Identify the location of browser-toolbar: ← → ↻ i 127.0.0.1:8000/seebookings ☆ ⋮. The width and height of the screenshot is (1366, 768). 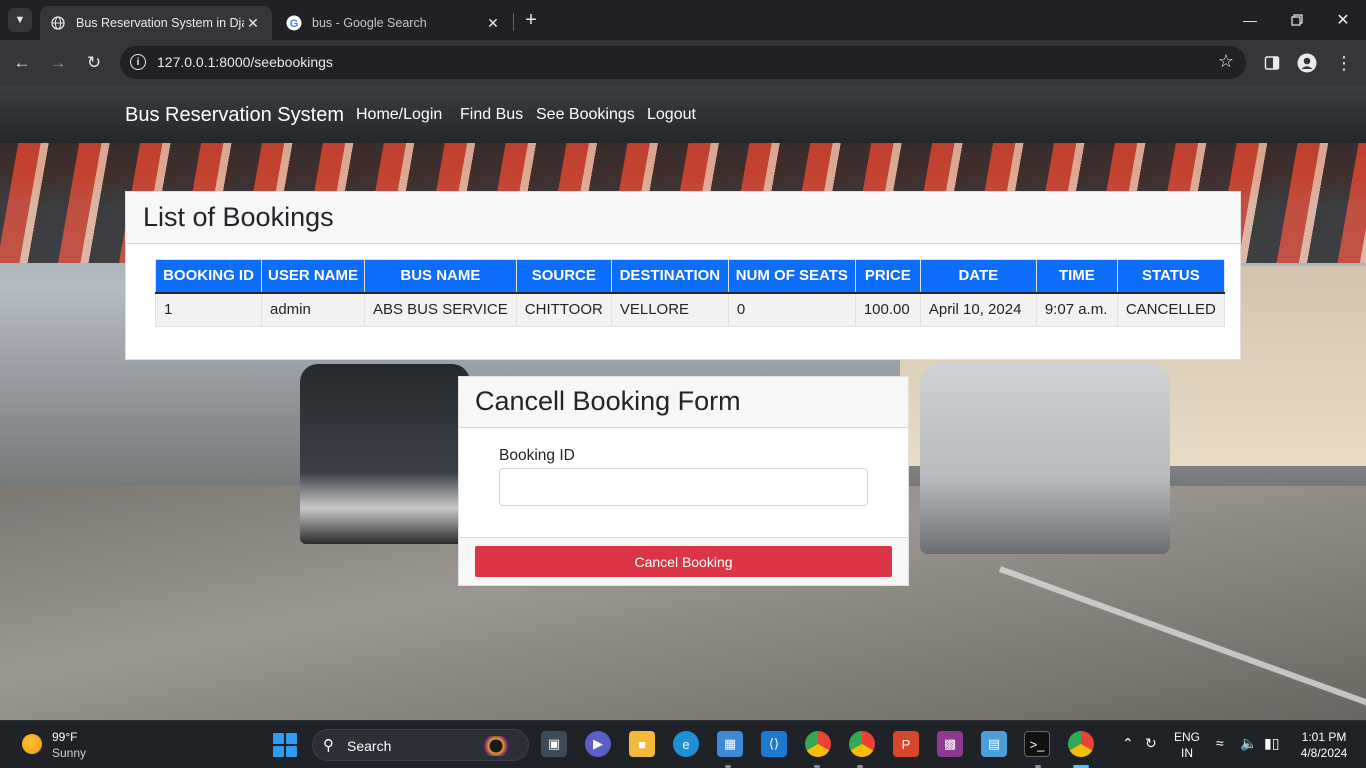
(683, 63).